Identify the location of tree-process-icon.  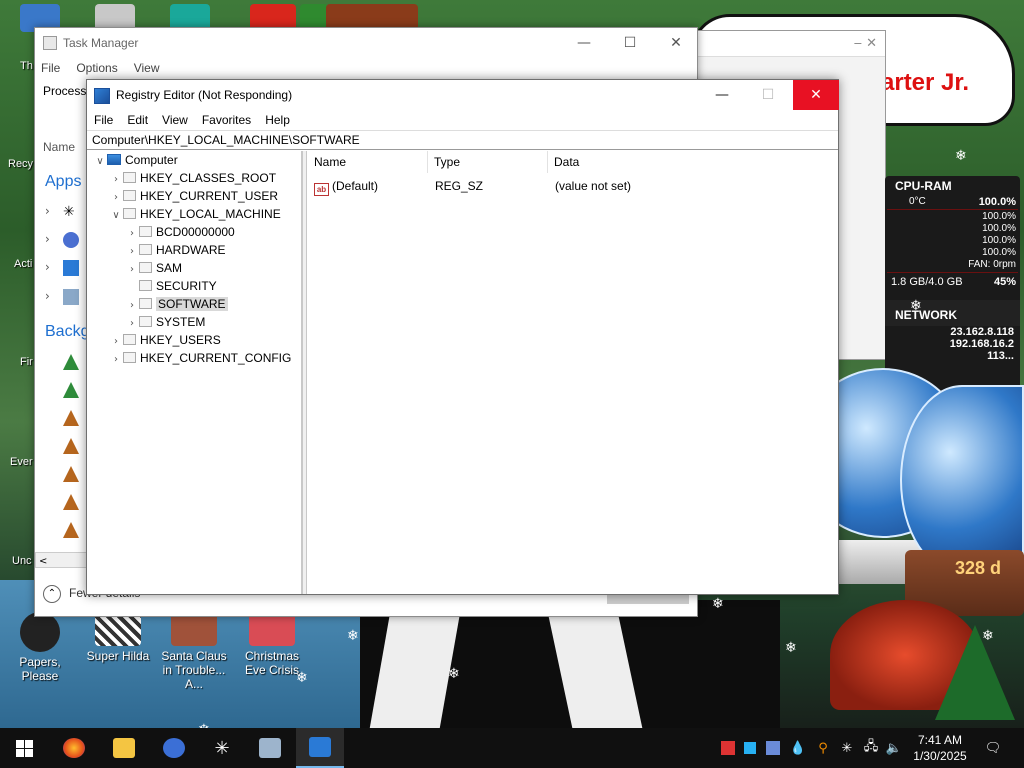
(71, 418).